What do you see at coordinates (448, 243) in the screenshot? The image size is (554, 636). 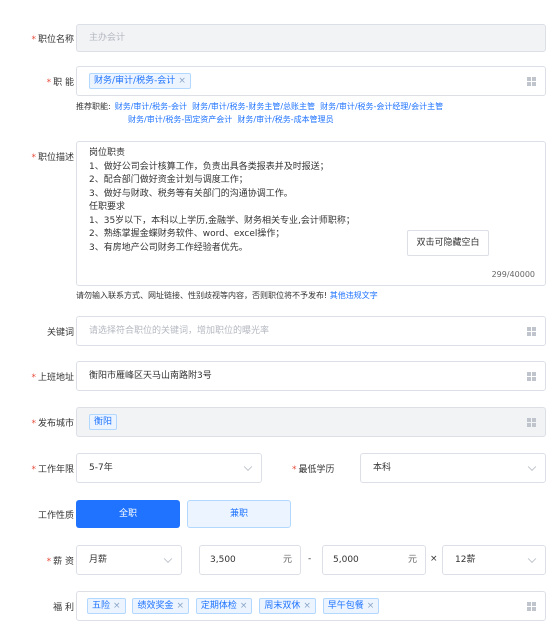 I see `hide-blank-button: 双击可隐藏空白` at bounding box center [448, 243].